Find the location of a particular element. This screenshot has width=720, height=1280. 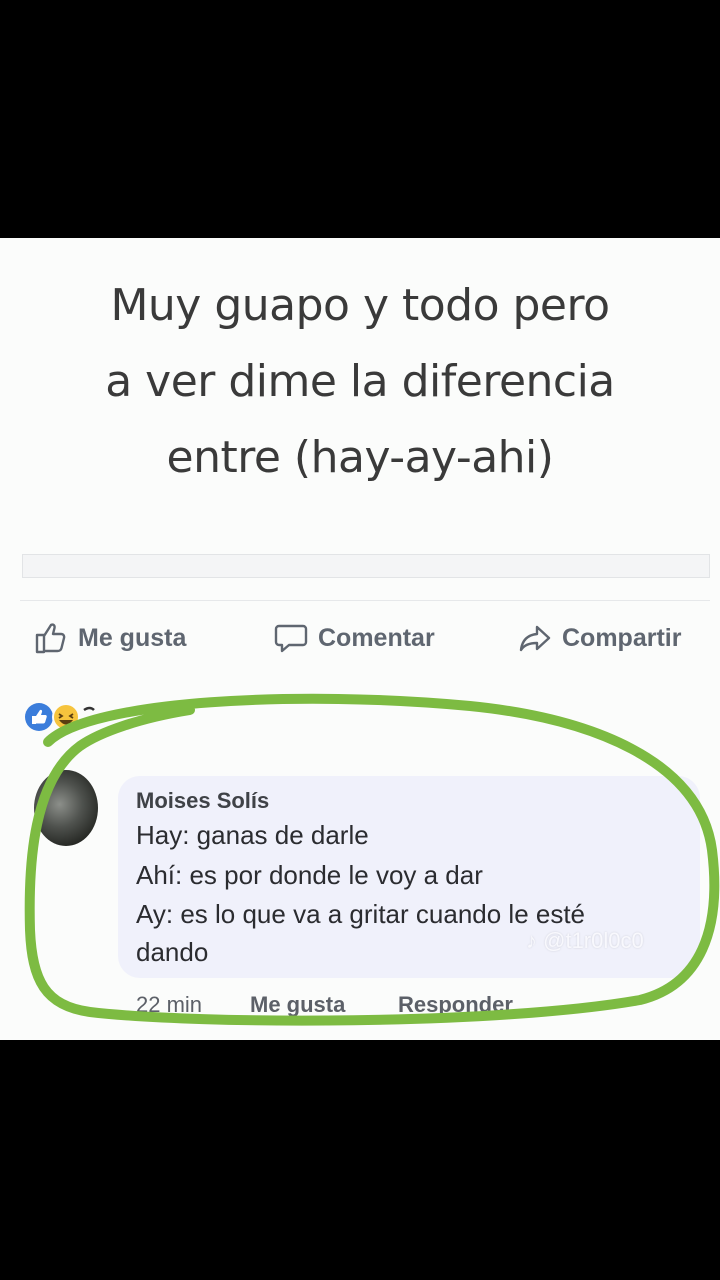

action-bar: Me gusta Comentar Compartir is located at coordinates (360, 638).